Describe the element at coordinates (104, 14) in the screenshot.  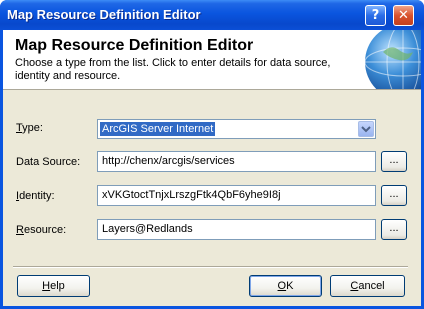
I see `window-title: Map Resource Definition Editor` at that location.